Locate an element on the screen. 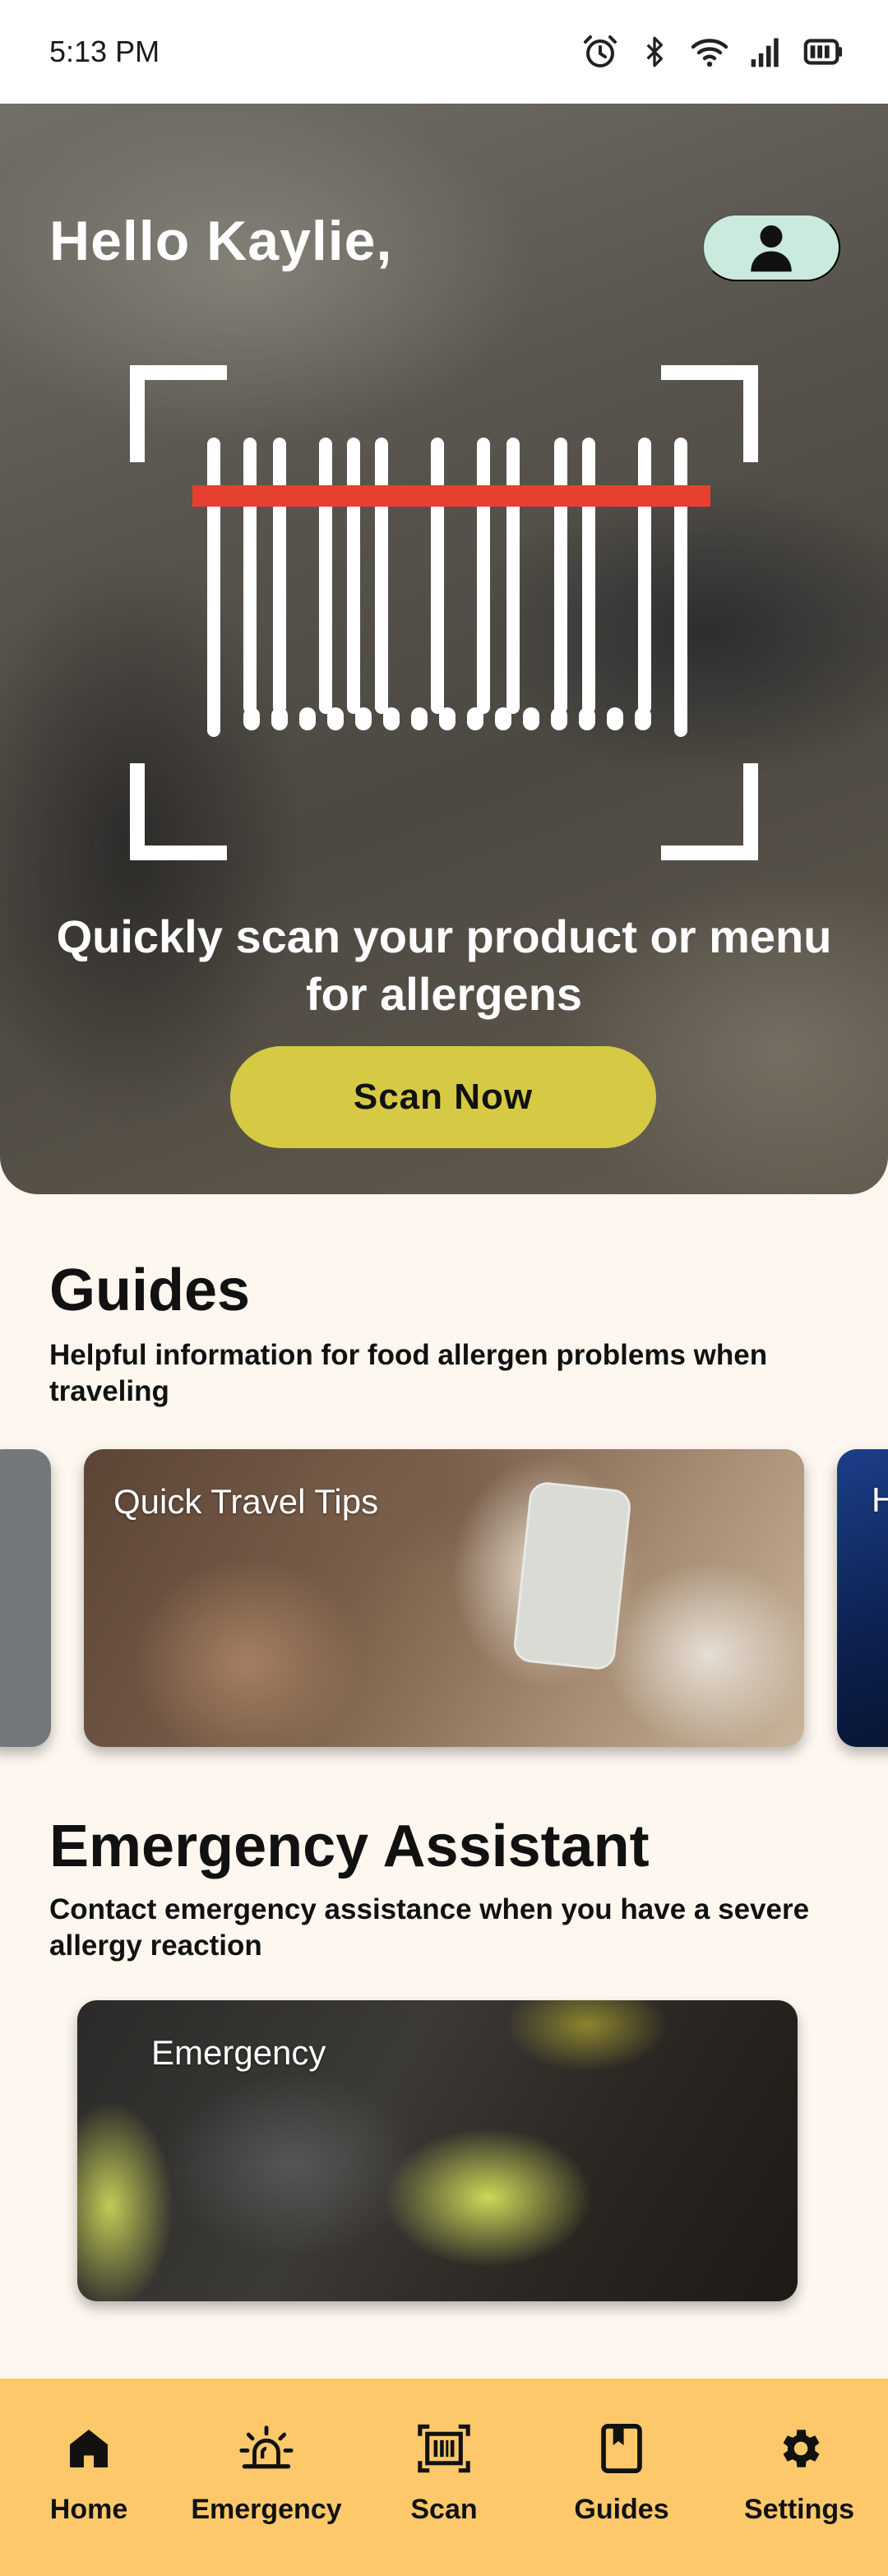 This screenshot has height=2576, width=888. guide-card-next: H is located at coordinates (862, 1598).